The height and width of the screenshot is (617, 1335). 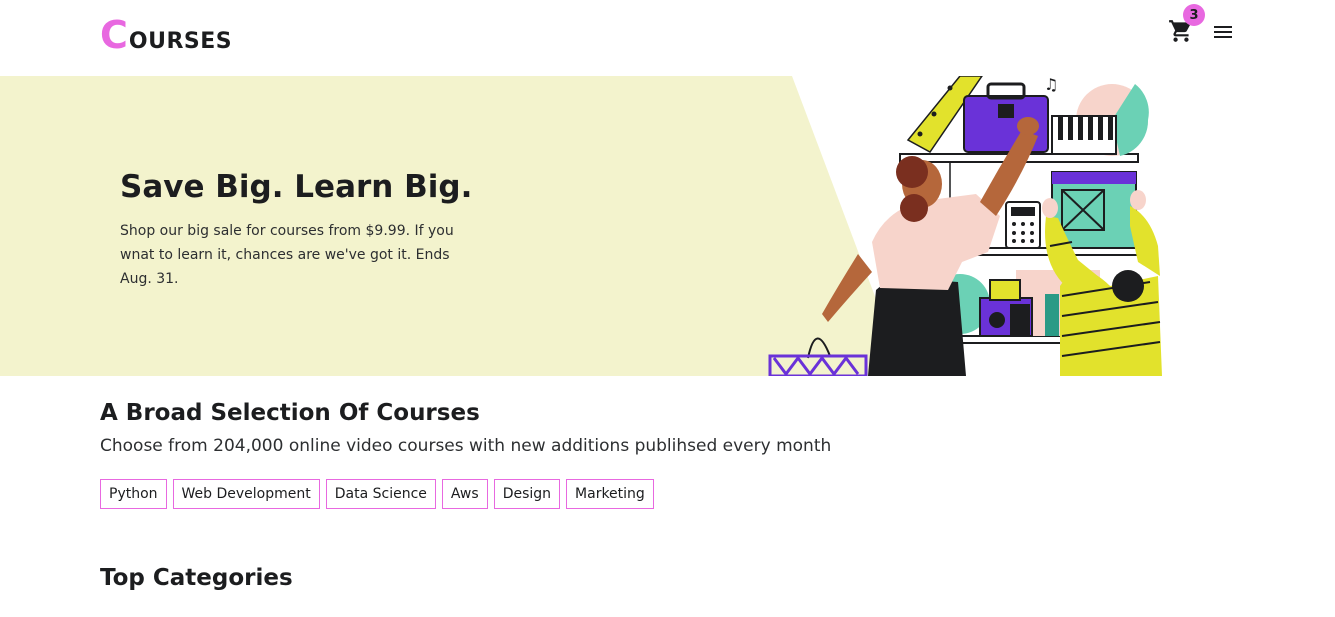 What do you see at coordinates (290, 413) in the screenshot?
I see `section-title: A Broad Selection Of Courses` at bounding box center [290, 413].